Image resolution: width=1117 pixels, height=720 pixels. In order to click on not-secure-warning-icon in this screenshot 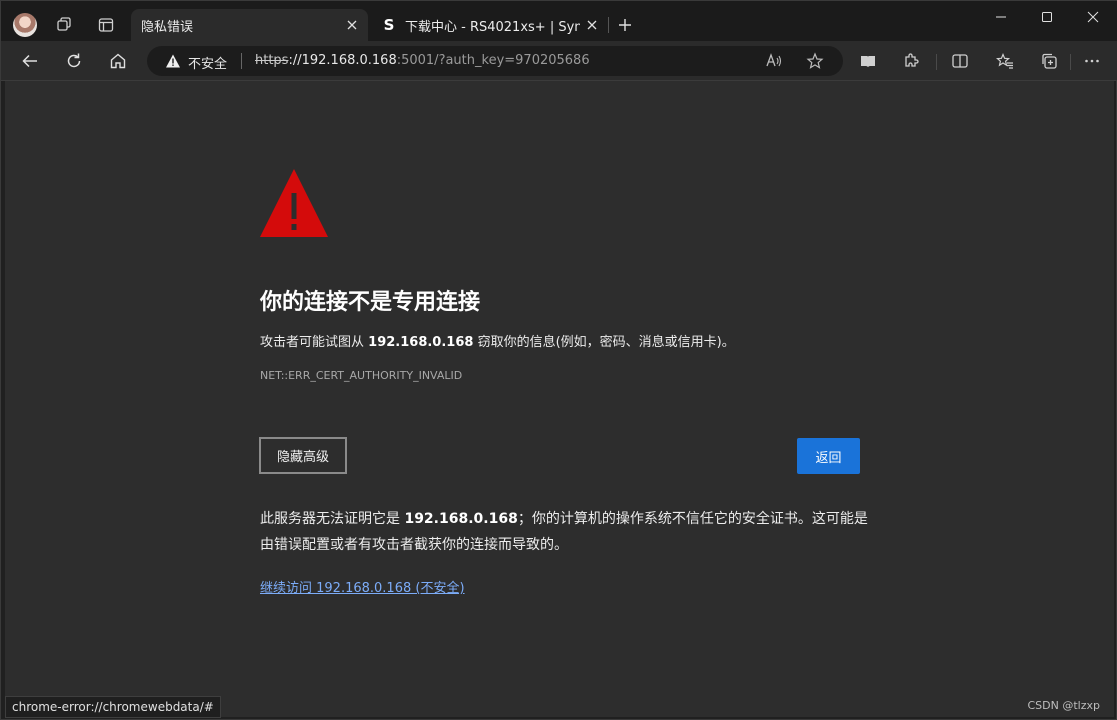, I will do `click(173, 63)`.